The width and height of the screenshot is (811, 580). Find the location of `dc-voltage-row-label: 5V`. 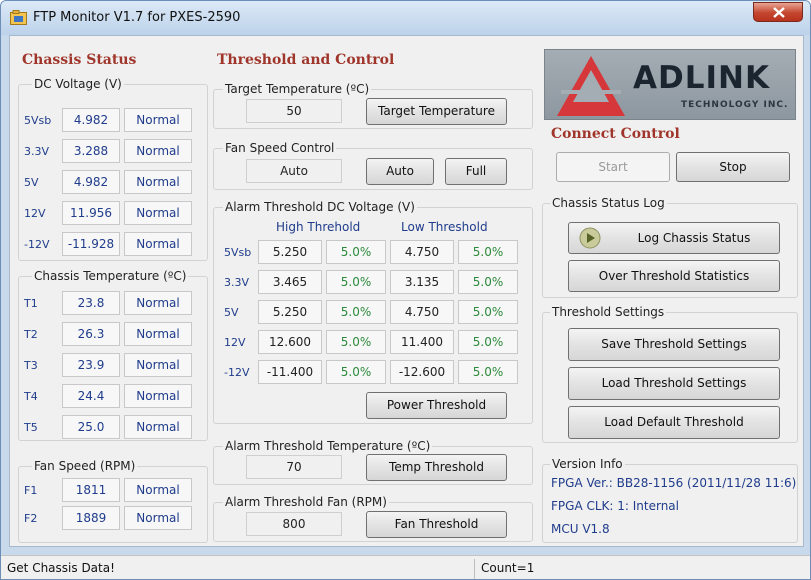

dc-voltage-row-label: 5V is located at coordinates (31, 182).